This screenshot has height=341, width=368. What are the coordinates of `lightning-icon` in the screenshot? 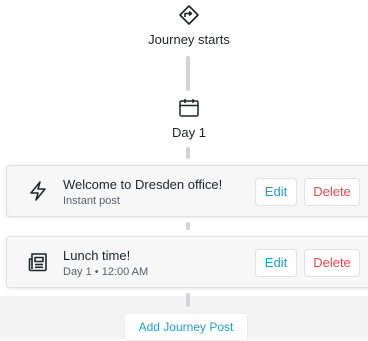 It's located at (38, 191).